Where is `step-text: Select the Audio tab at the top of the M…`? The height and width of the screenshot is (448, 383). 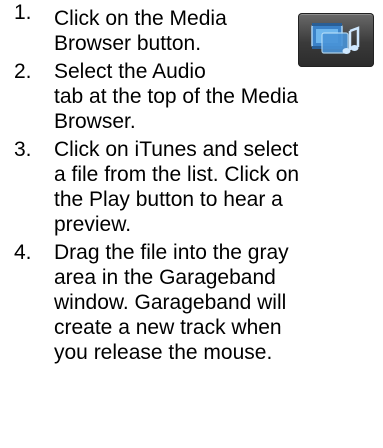
step-text: Select the Audio tab at the top of the M… is located at coordinates (176, 96).